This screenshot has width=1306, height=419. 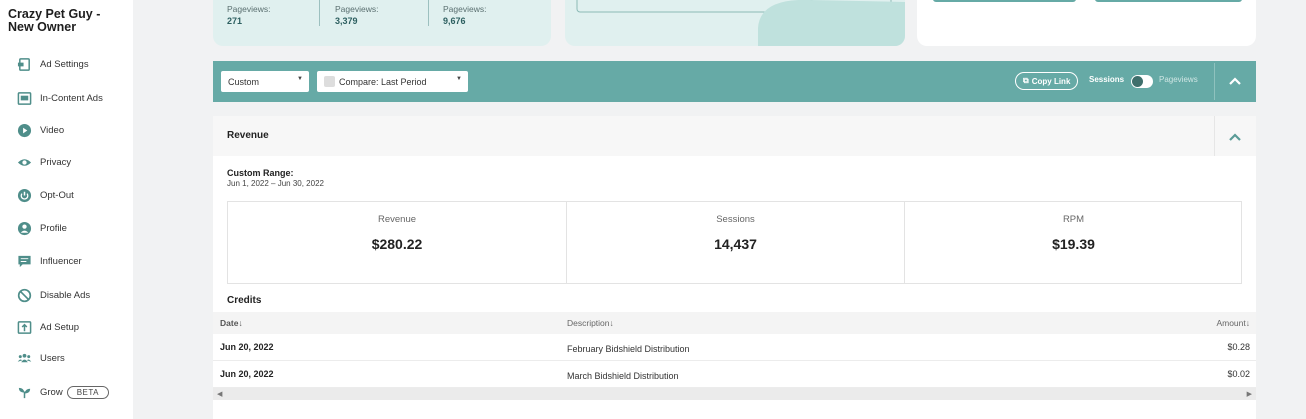 I want to click on sidebar-item-users: Users, so click(x=40, y=358).